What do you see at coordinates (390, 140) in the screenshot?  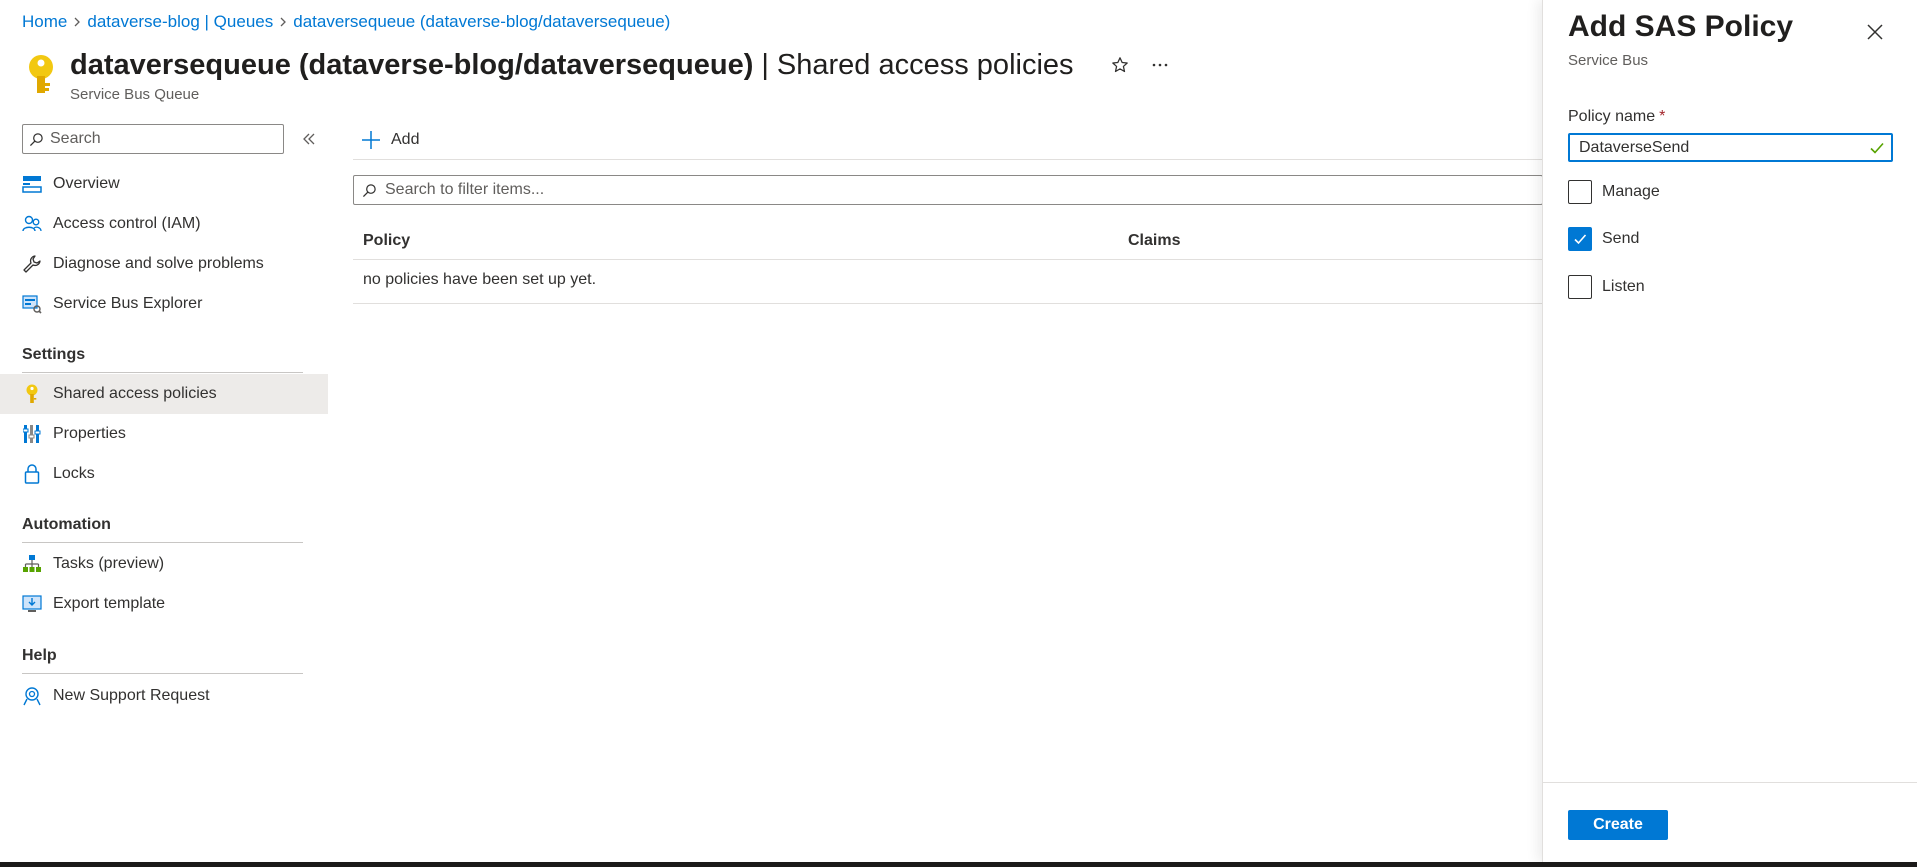 I see `add-button: Add` at bounding box center [390, 140].